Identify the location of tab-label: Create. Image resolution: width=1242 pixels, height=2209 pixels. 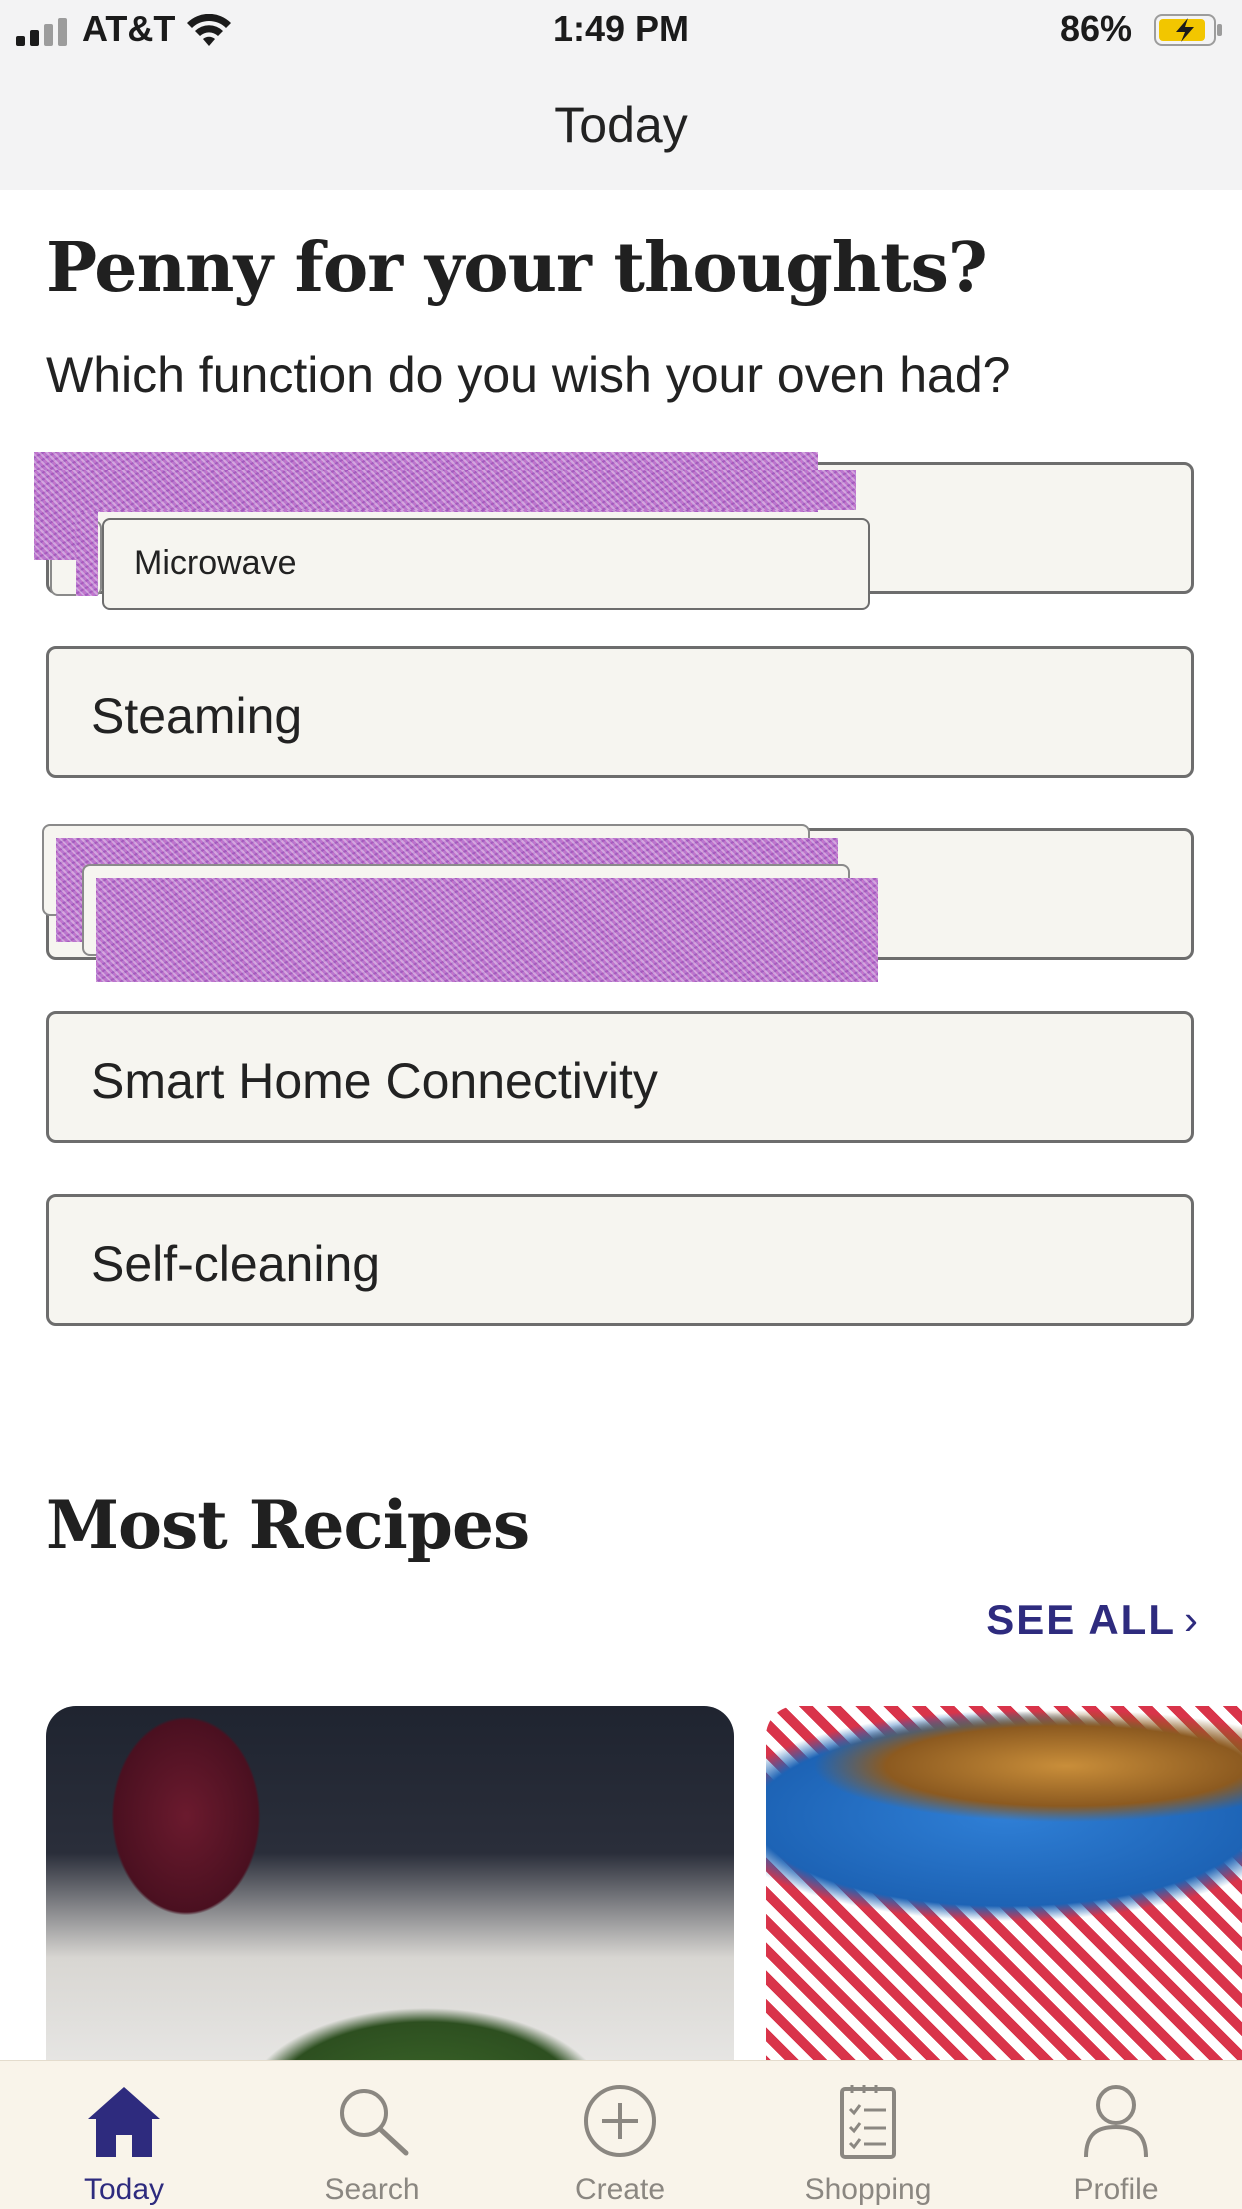
(620, 2189).